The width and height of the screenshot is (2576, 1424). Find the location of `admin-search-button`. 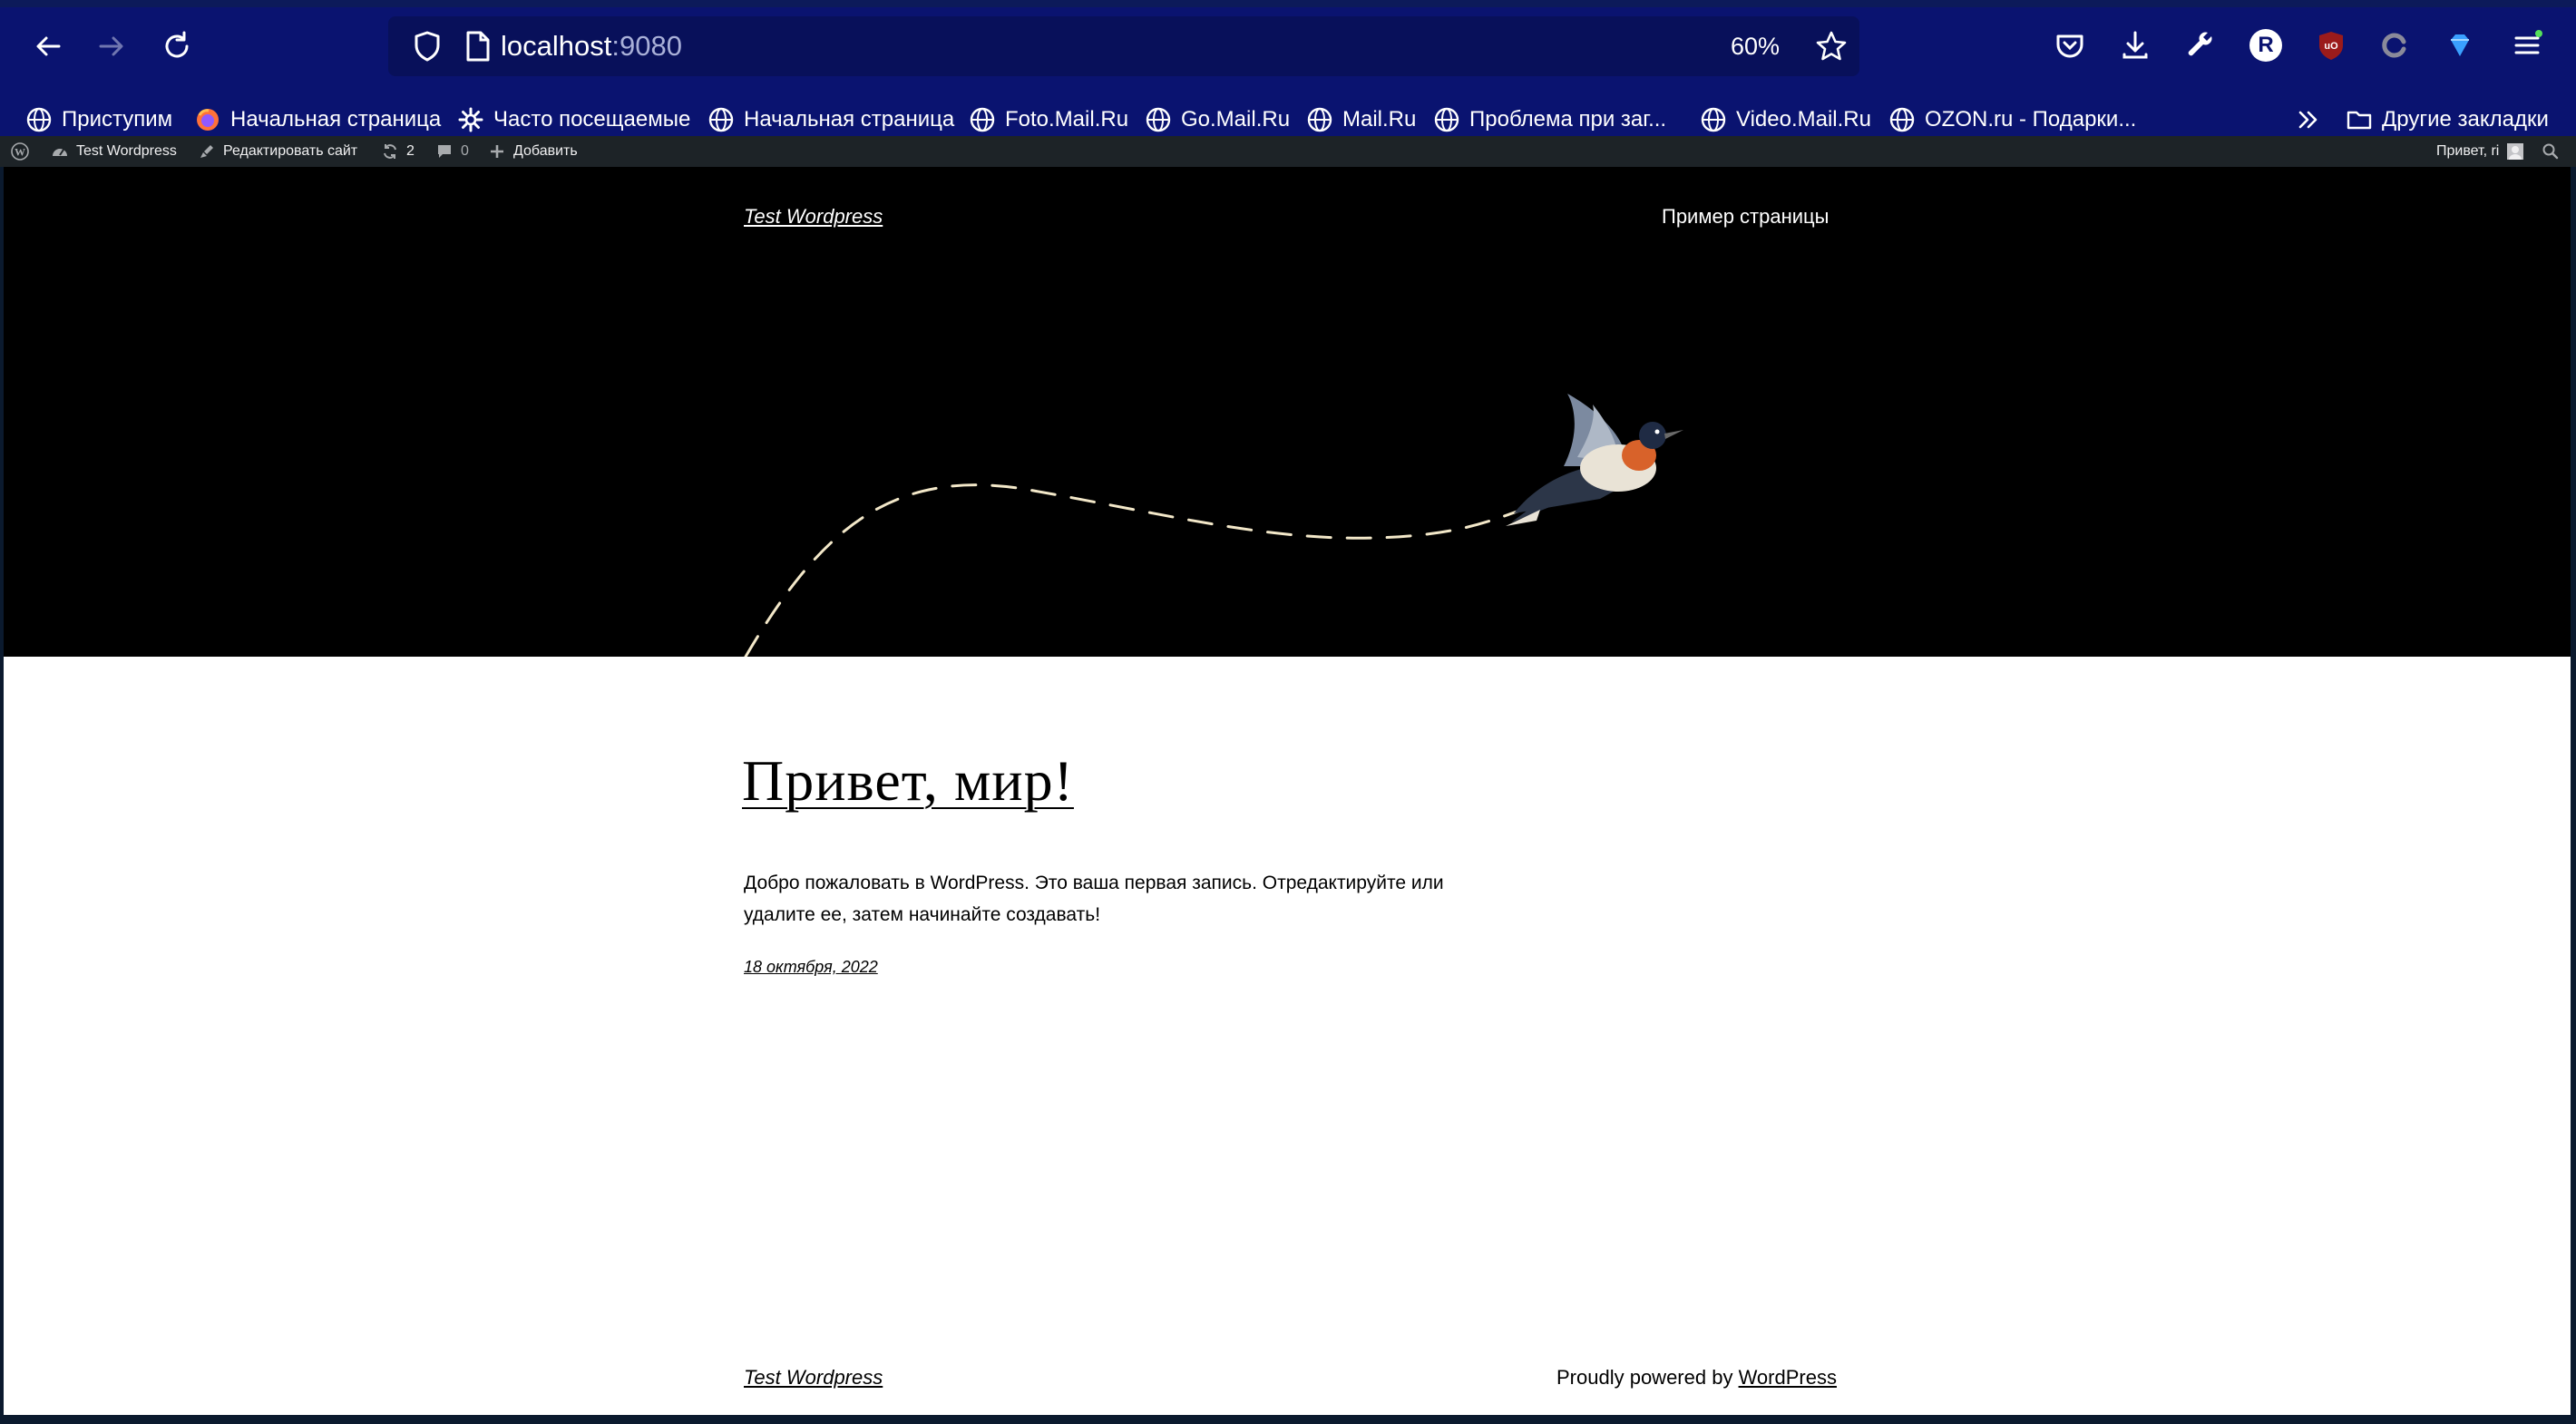

admin-search-button is located at coordinates (2554, 151).